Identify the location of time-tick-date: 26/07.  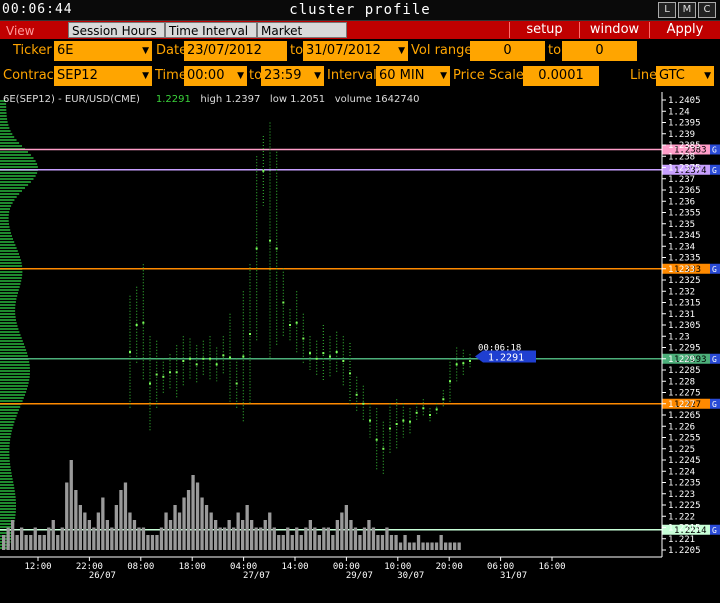
(102, 576).